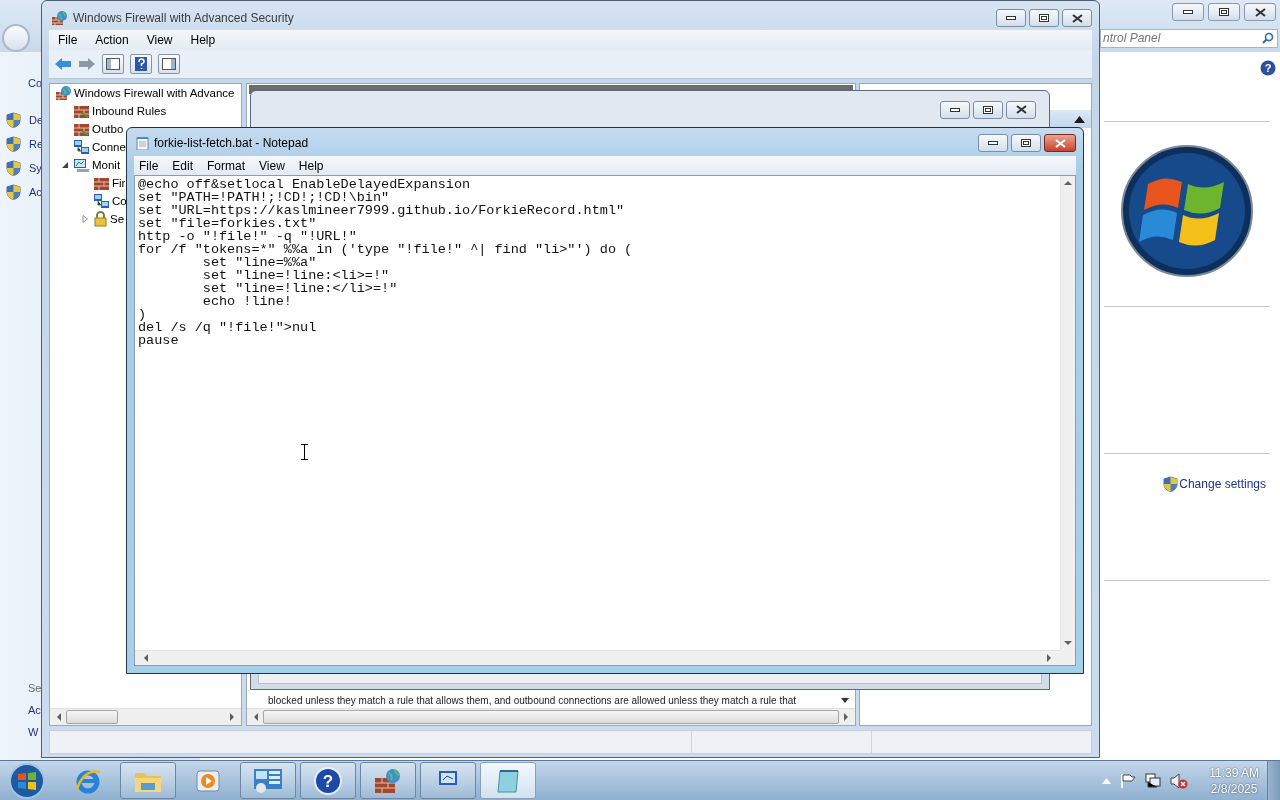 Image resolution: width=1280 pixels, height=800 pixels. Describe the element at coordinates (99, 147) in the screenshot. I see `tree-item: Conne` at that location.